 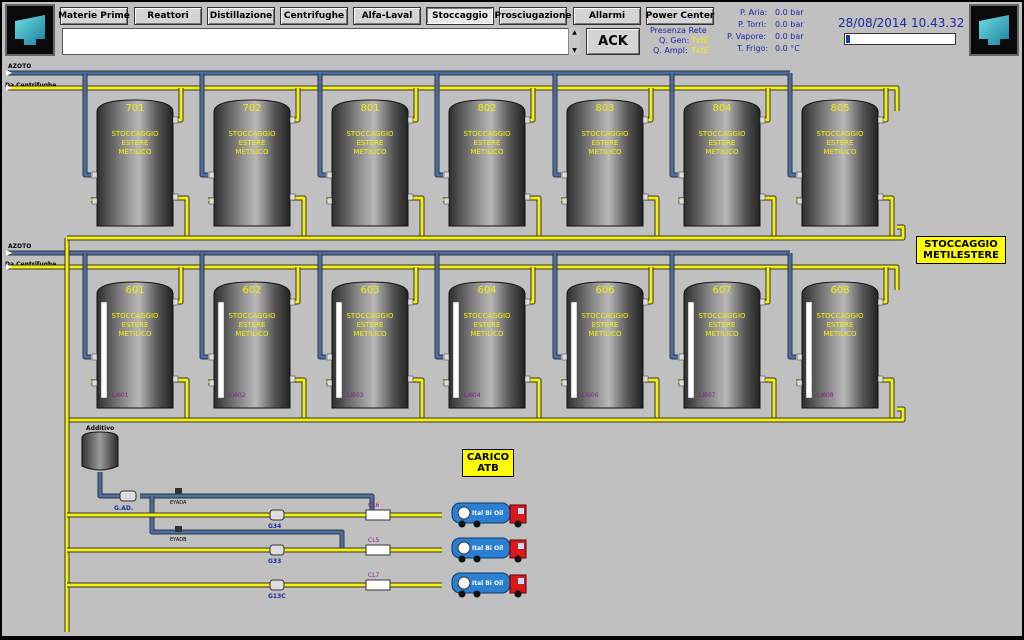 What do you see at coordinates (370, 345) in the screenshot?
I see `storage-tank-603: 603 STOCCAGGIOESTEREMETILICO LI603` at bounding box center [370, 345].